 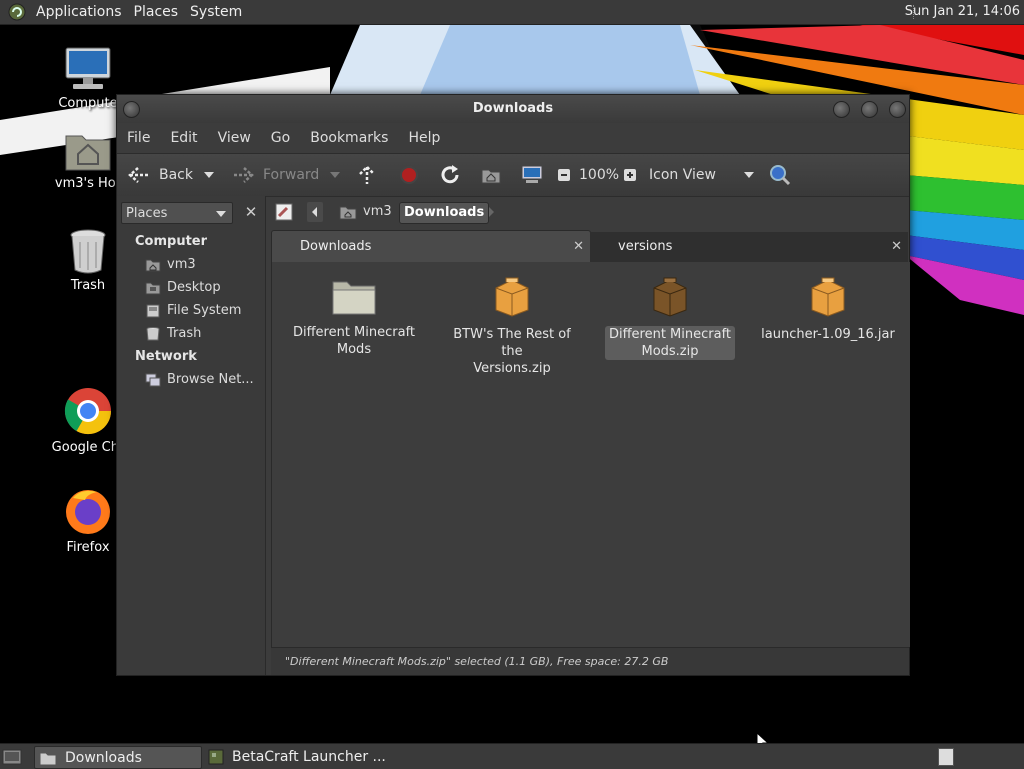 I want to click on view-mode-select: Icon View, so click(x=702, y=175).